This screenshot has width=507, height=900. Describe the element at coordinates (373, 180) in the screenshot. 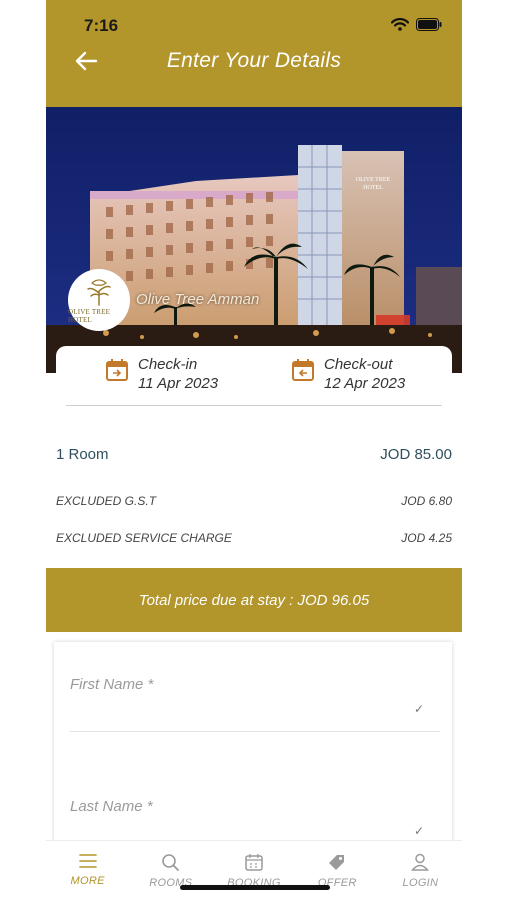

I see `hotel-sign-text: OLIVE TREE` at that location.